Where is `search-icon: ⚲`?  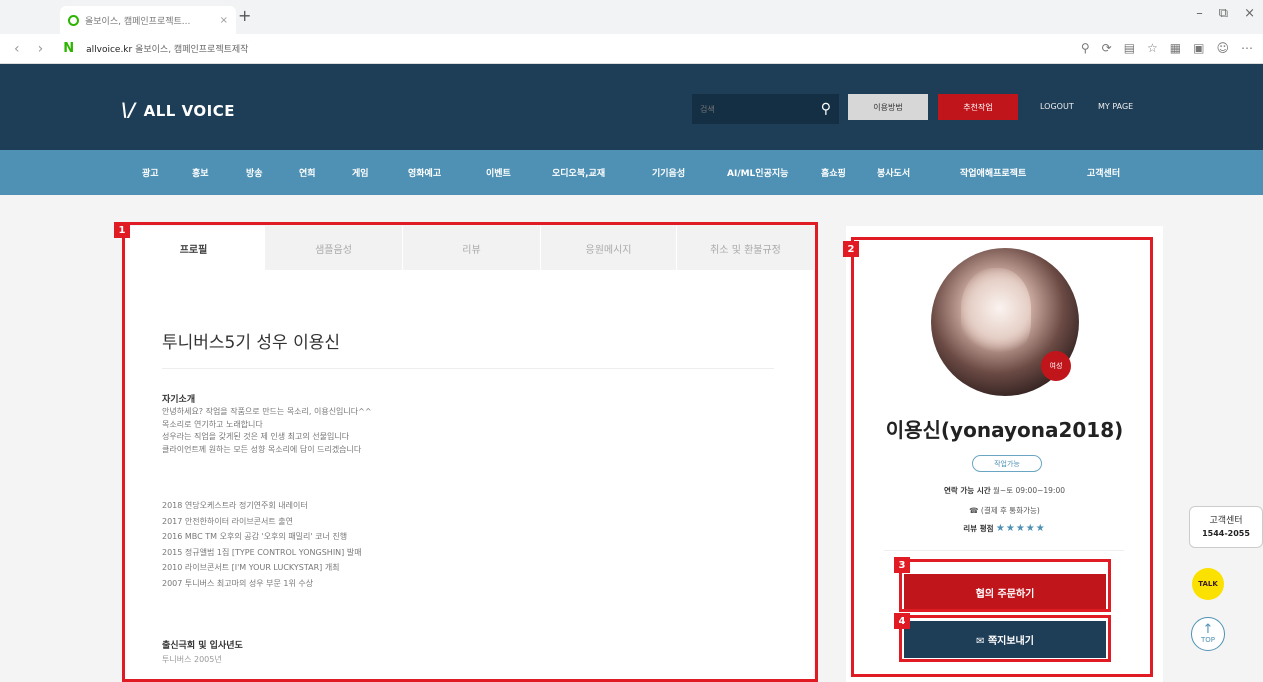 search-icon: ⚲ is located at coordinates (826, 109).